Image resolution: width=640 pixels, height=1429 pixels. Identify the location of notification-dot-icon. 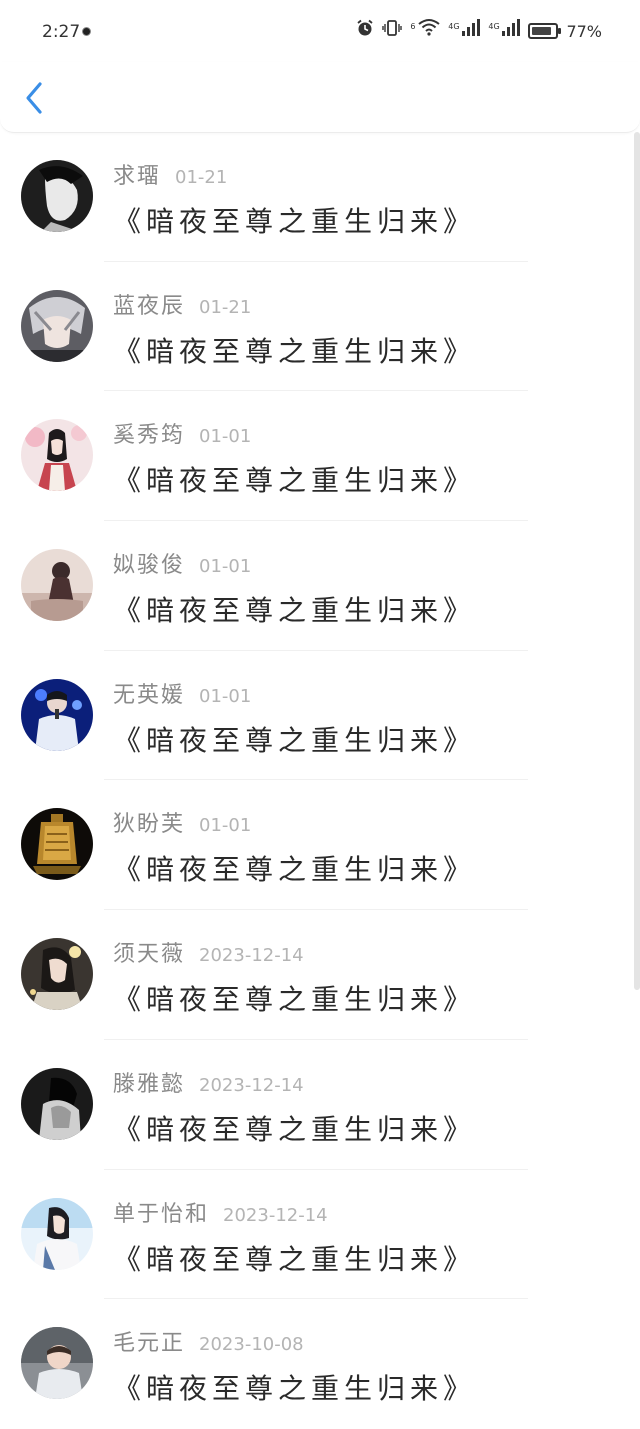
(86, 31).